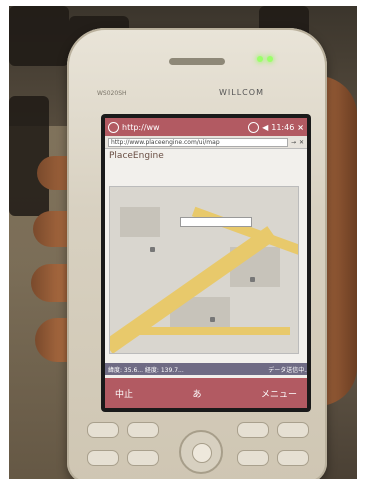 The height and width of the screenshot is (484, 366). Describe the element at coordinates (206, 393) in the screenshot. I see `softkey-bar: 中止 あ メニュー` at that location.